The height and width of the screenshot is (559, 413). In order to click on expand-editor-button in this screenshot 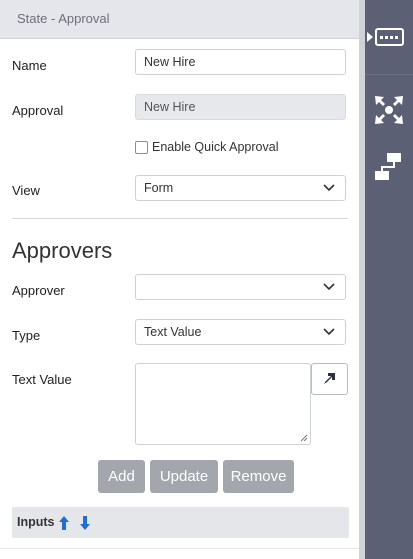, I will do `click(329, 379)`.